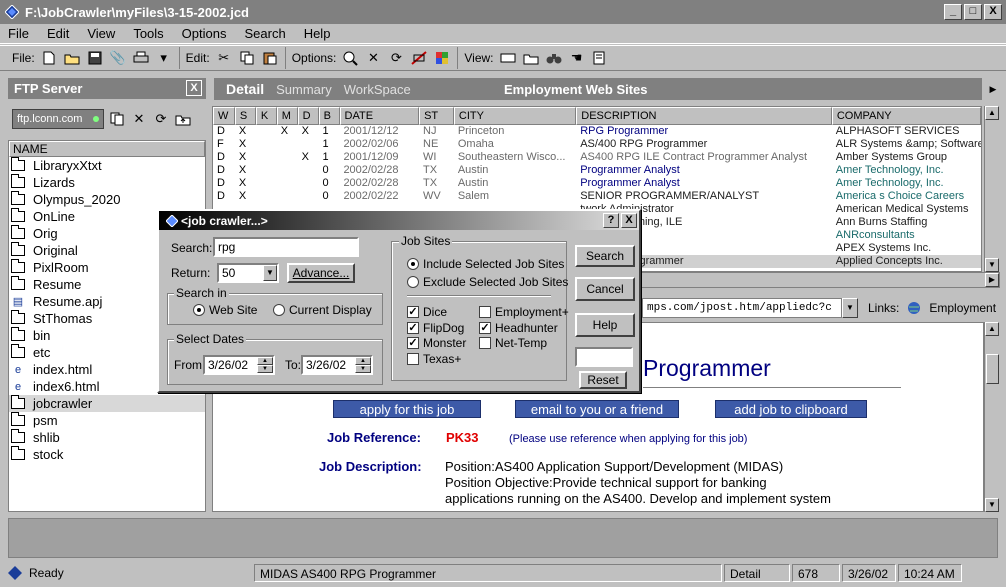 The width and height of the screenshot is (1006, 587). I want to click on new-file-icon, so click(49, 58).